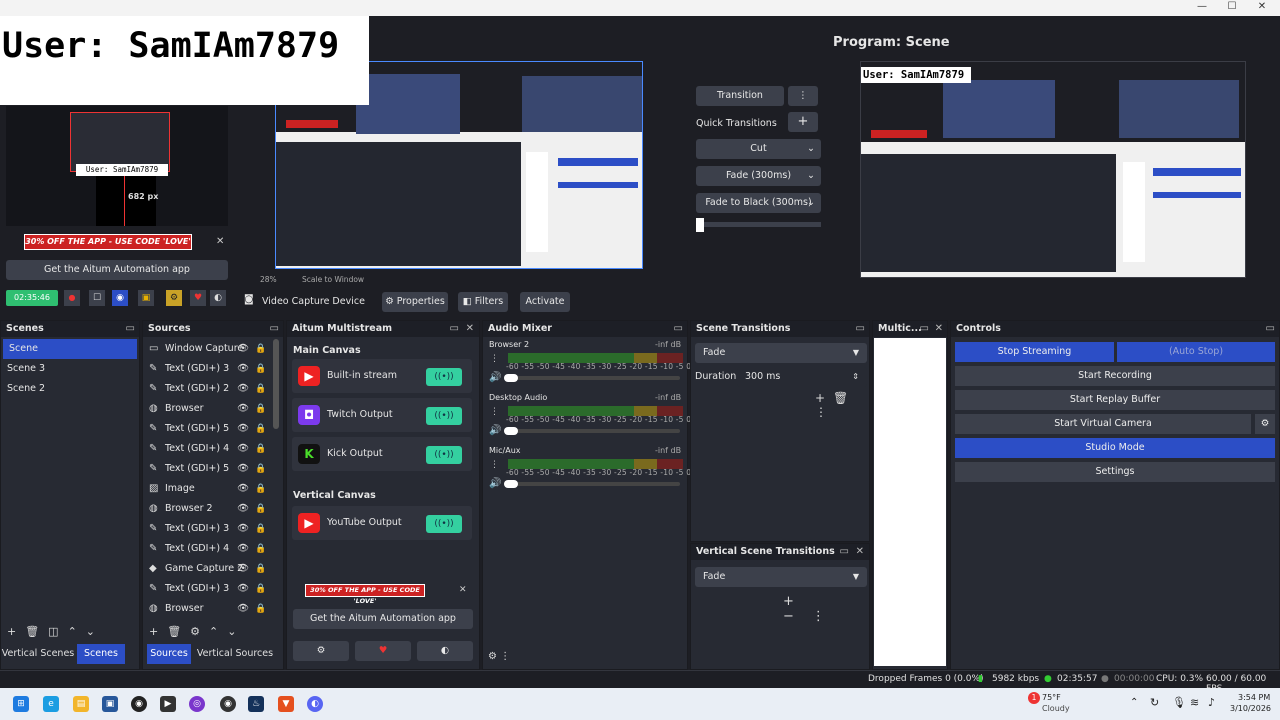  What do you see at coordinates (315, 704) in the screenshot?
I see `discord-taskbar-icon: ◐` at bounding box center [315, 704].